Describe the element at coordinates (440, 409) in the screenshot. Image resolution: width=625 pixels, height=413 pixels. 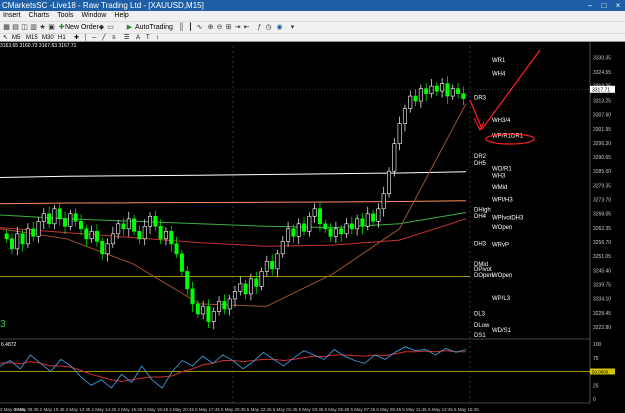
I see `time-tick: 5 May 13:45` at that location.